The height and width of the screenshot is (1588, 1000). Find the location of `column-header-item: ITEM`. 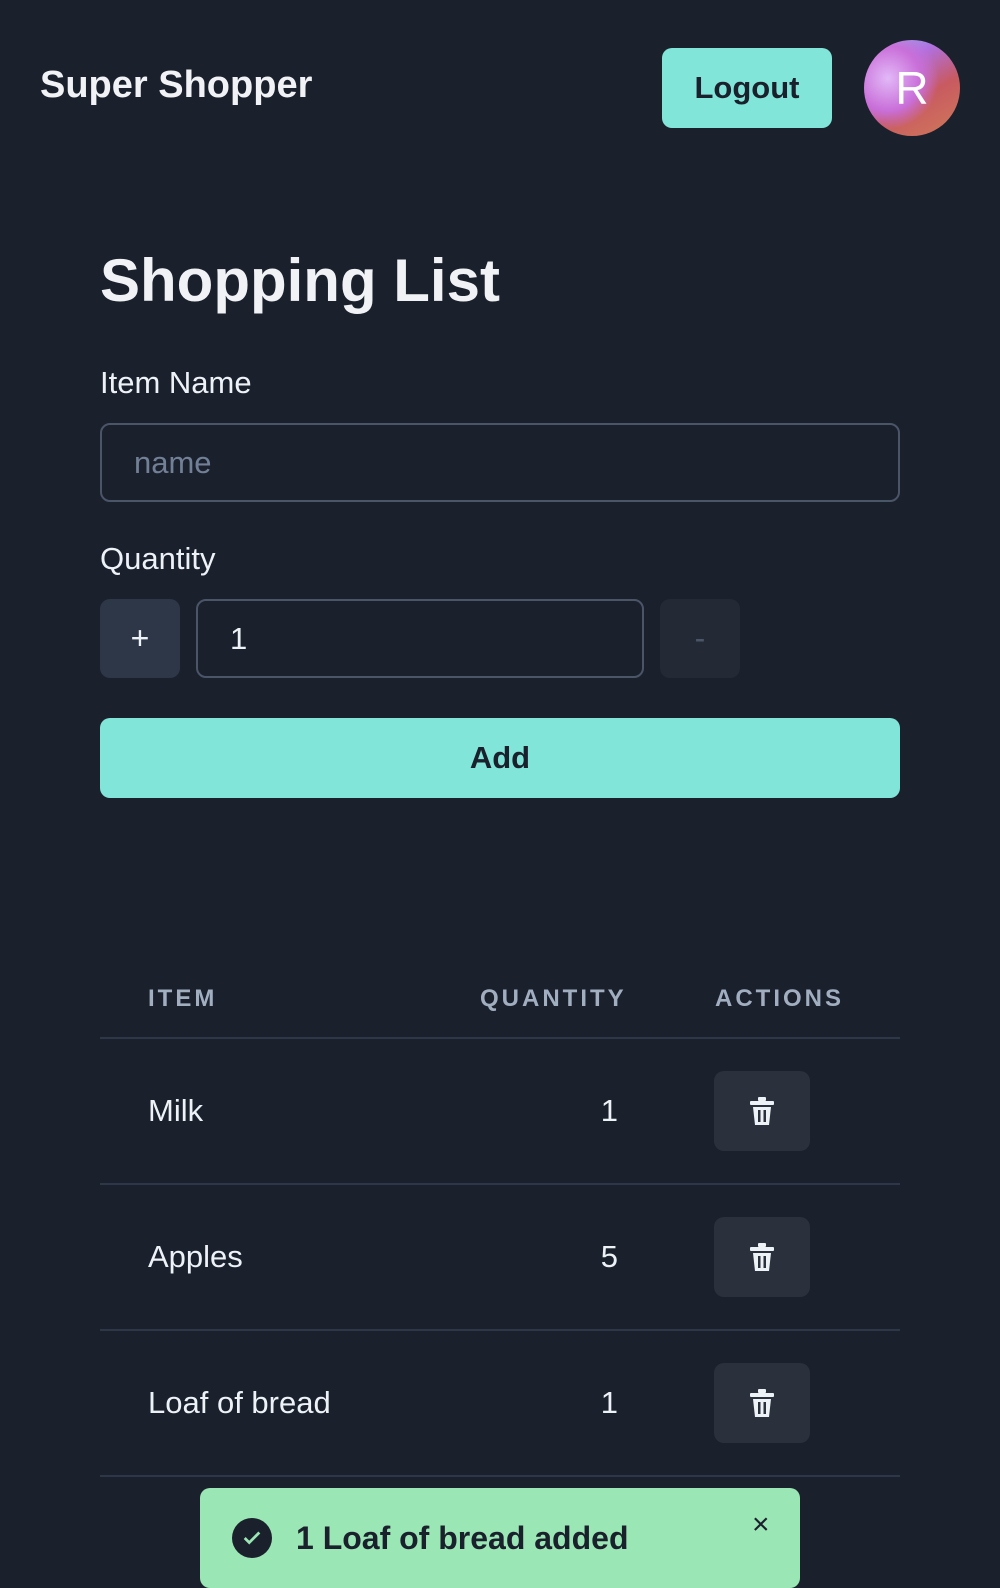

column-header-item: ITEM is located at coordinates (183, 998).